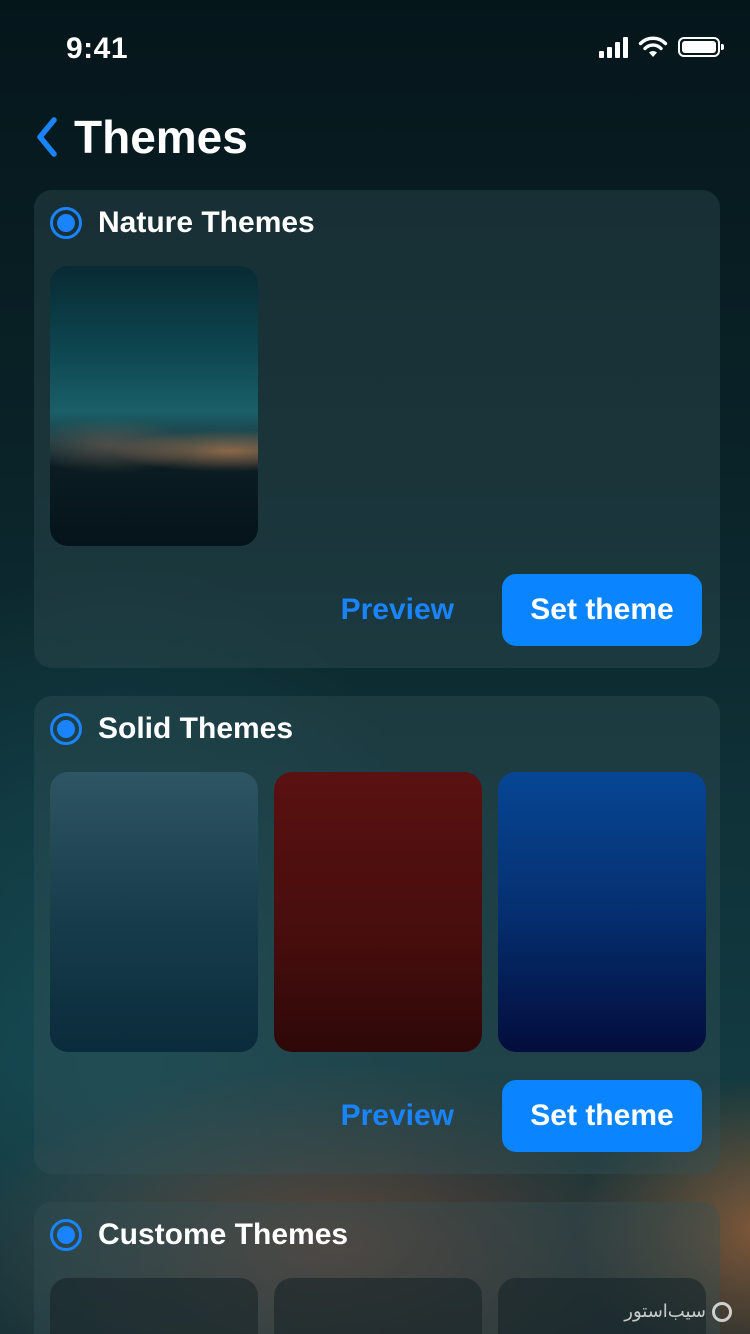 This screenshot has height=1334, width=750. What do you see at coordinates (613, 47) in the screenshot?
I see `cellular-signal-icon` at bounding box center [613, 47].